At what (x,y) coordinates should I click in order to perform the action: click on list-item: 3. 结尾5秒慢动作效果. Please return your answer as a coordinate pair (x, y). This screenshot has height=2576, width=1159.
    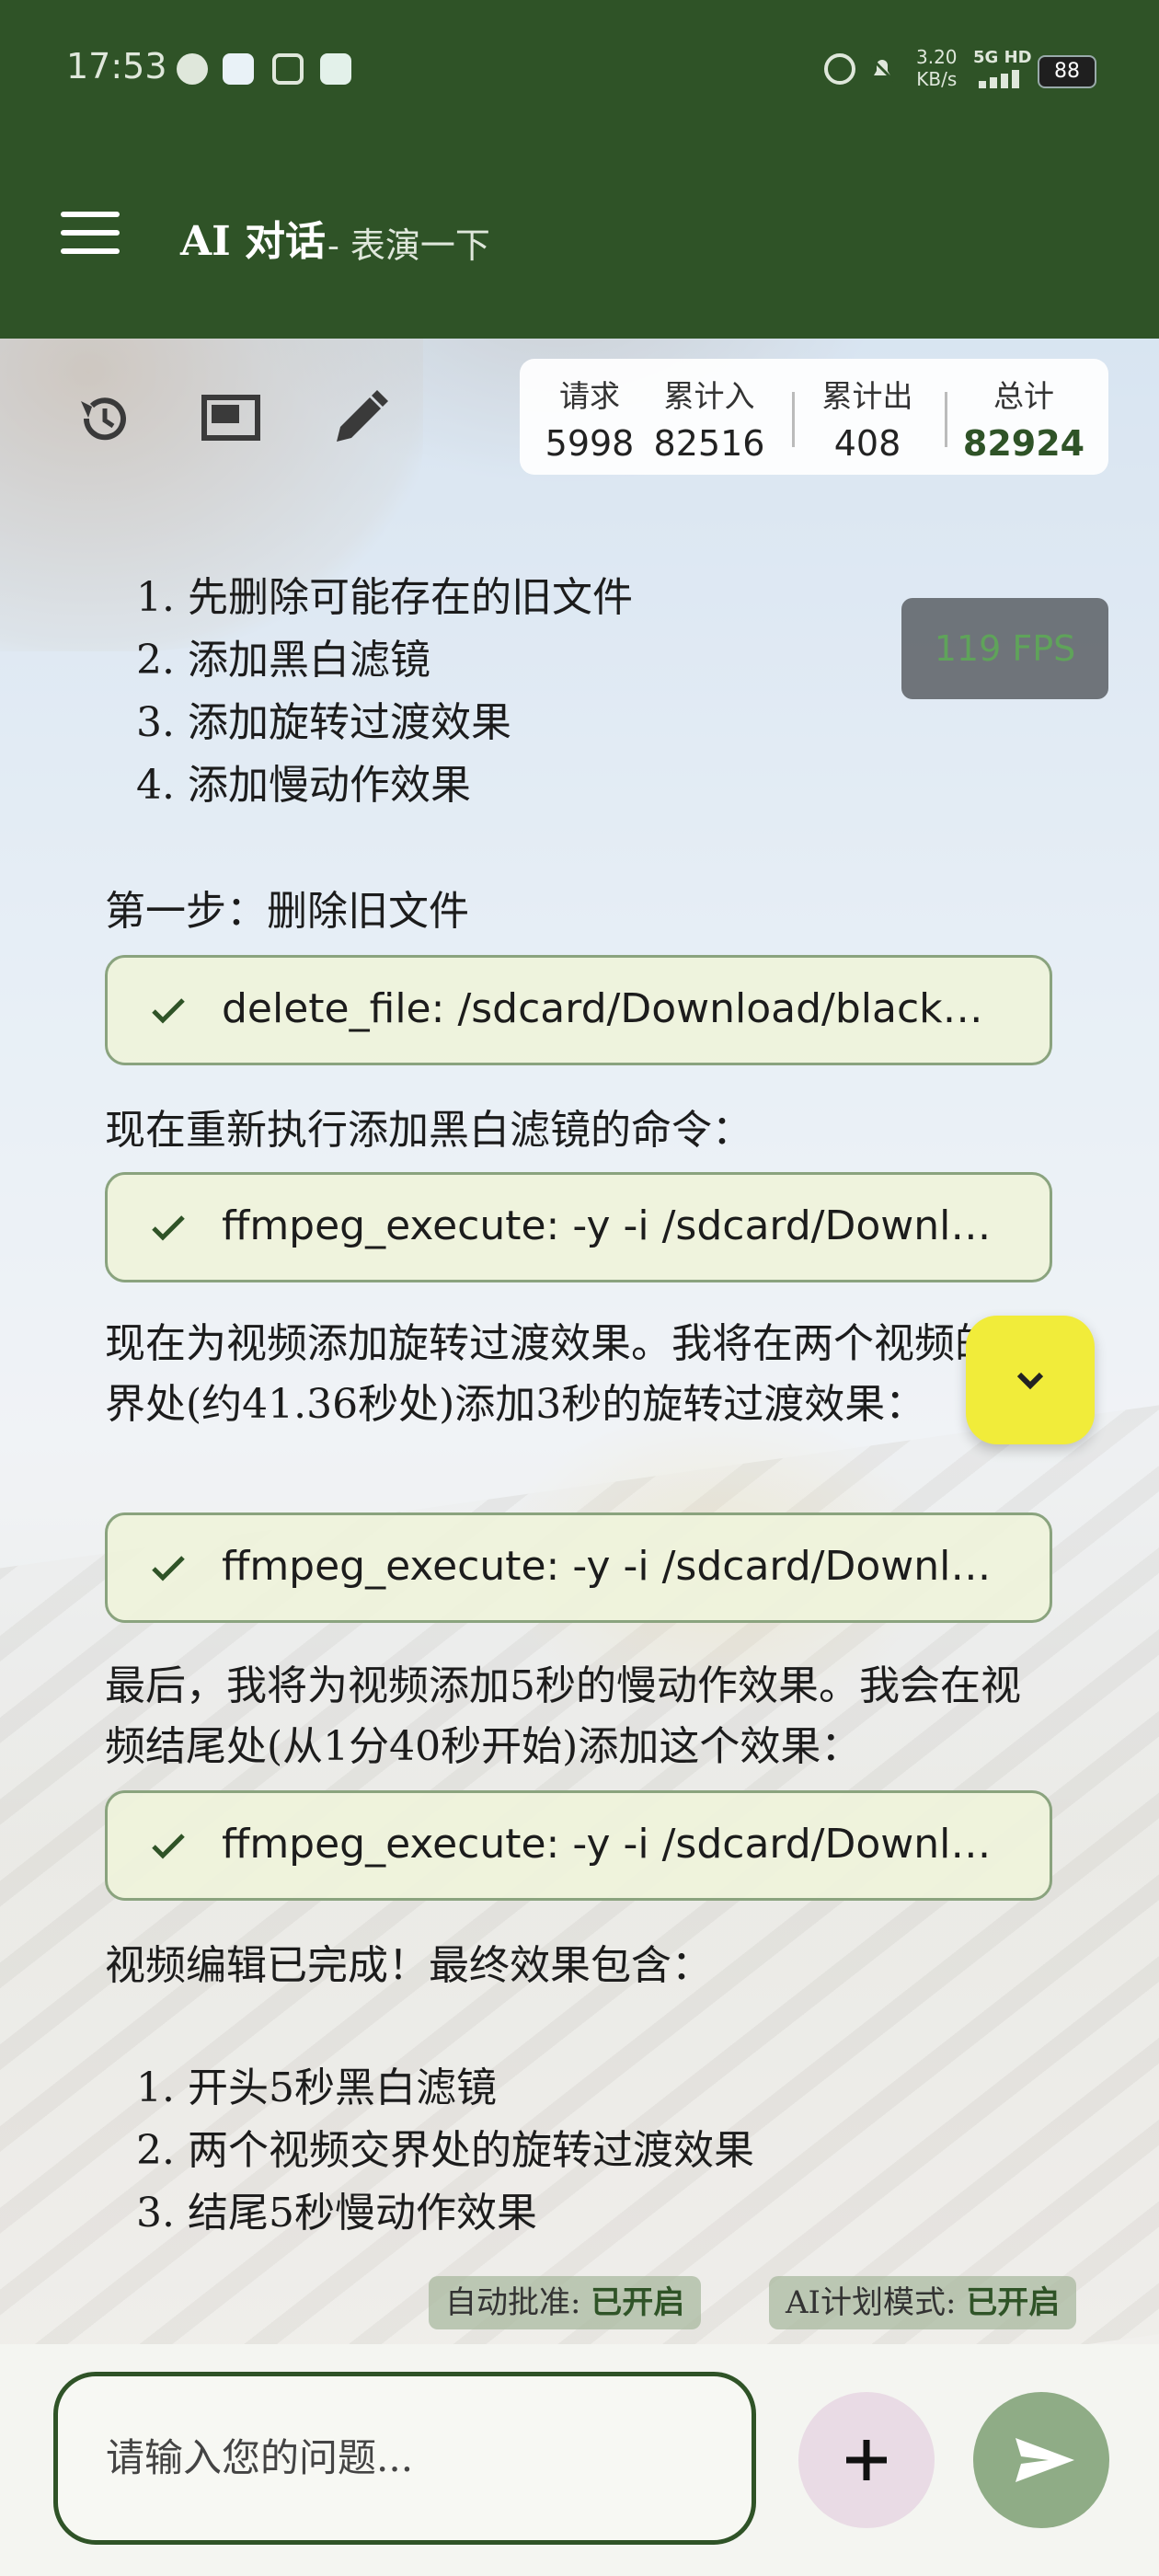
    Looking at the image, I should click on (336, 2213).